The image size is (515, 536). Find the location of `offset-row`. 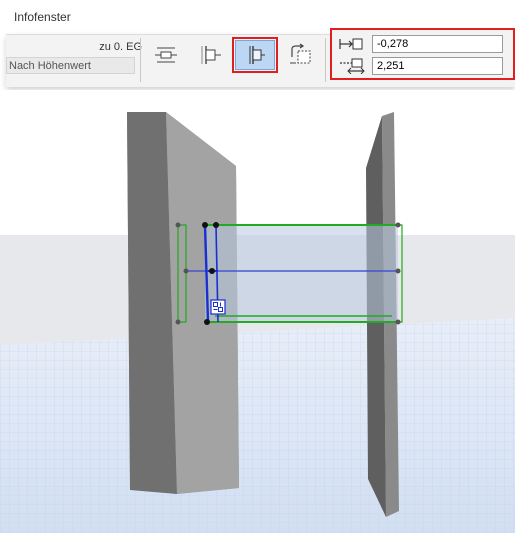

offset-row is located at coordinates (420, 44).